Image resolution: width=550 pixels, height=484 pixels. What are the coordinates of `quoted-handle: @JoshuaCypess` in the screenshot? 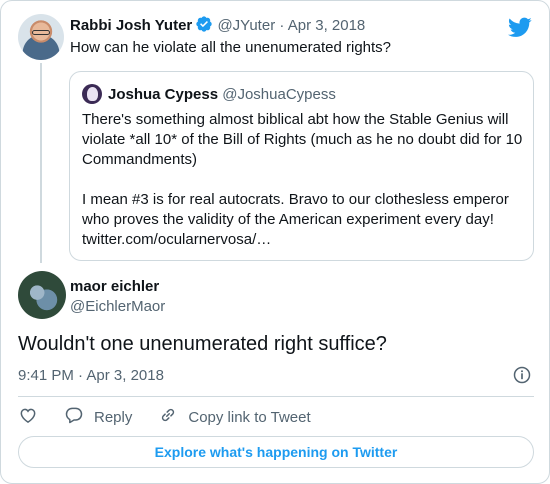 It's located at (279, 94).